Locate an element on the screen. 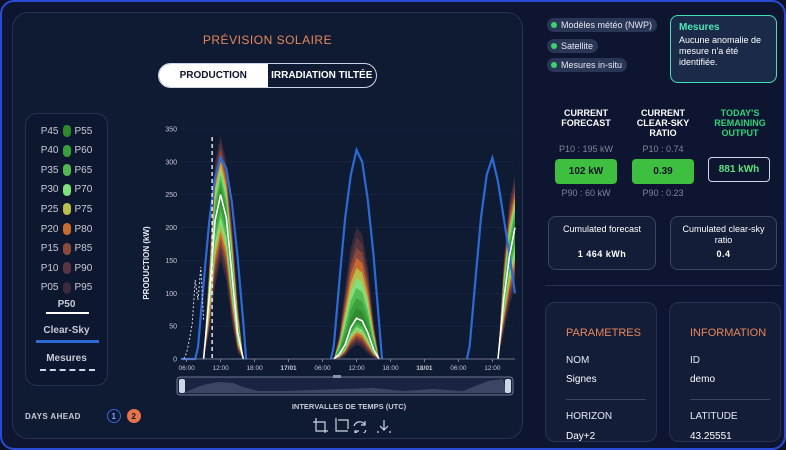 Image resolution: width=786 pixels, height=450 pixels. kpi-ratio-title: CURRENT CLEAR-SKY RATIO is located at coordinates (663, 123).